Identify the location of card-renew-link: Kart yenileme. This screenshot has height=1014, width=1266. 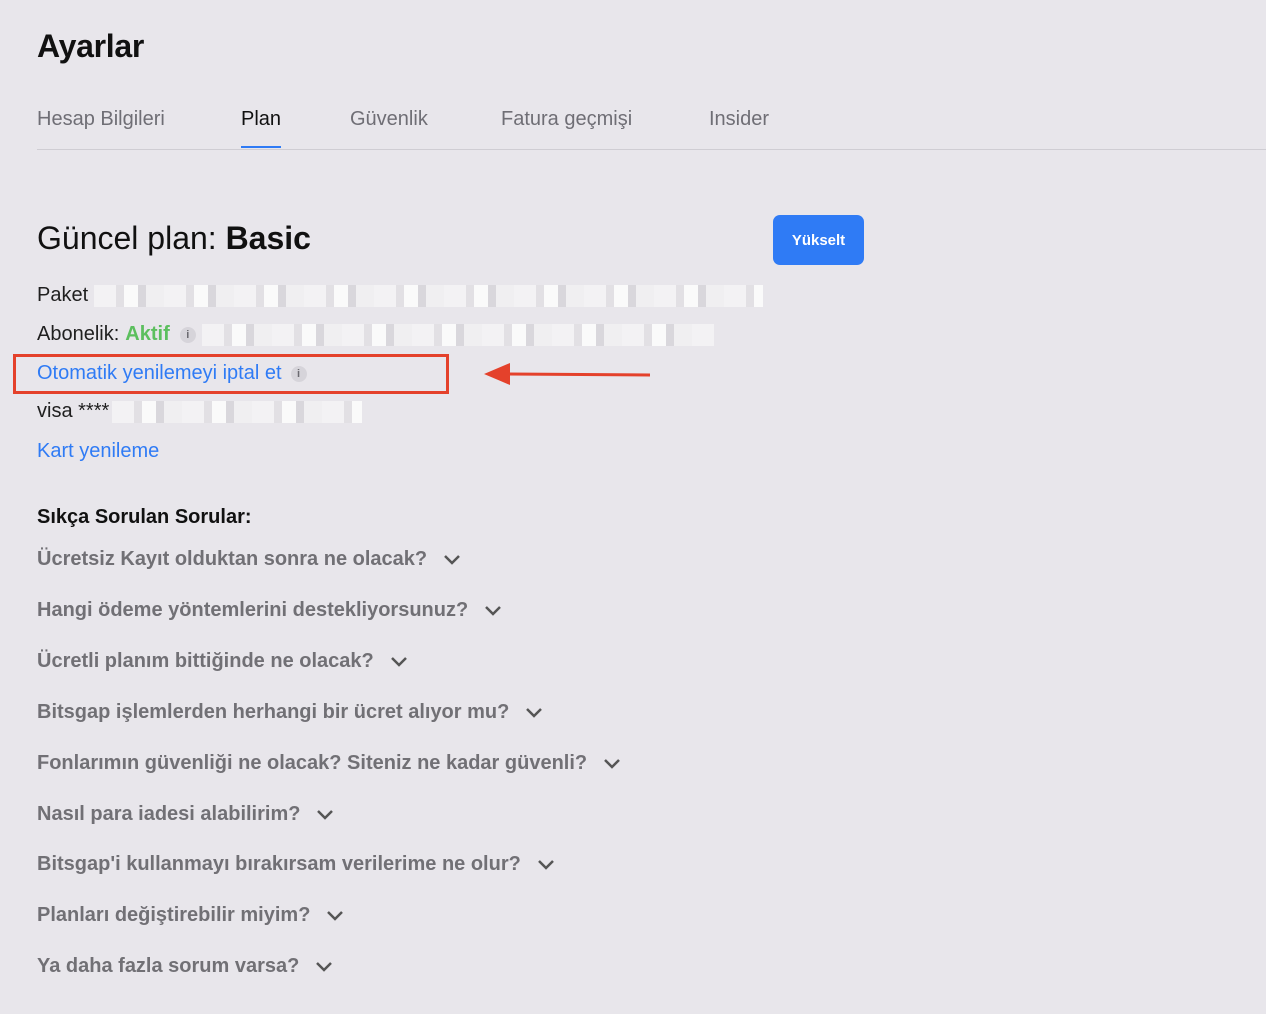
(98, 451).